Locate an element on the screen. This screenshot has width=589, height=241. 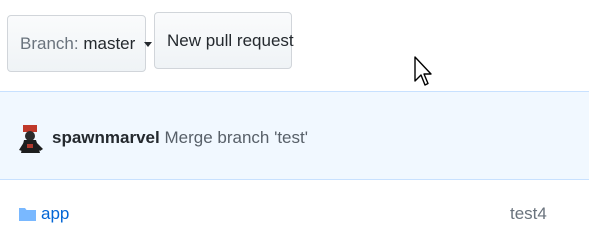
commit-summary: spawnmarvel Merge branch 'test' is located at coordinates (180, 138).